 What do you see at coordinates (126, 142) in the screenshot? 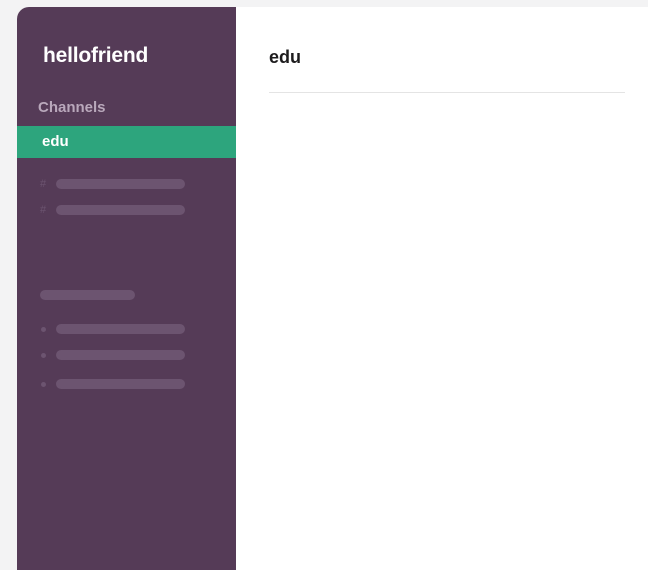
I see `sidebar-channel-edu: edu` at bounding box center [126, 142].